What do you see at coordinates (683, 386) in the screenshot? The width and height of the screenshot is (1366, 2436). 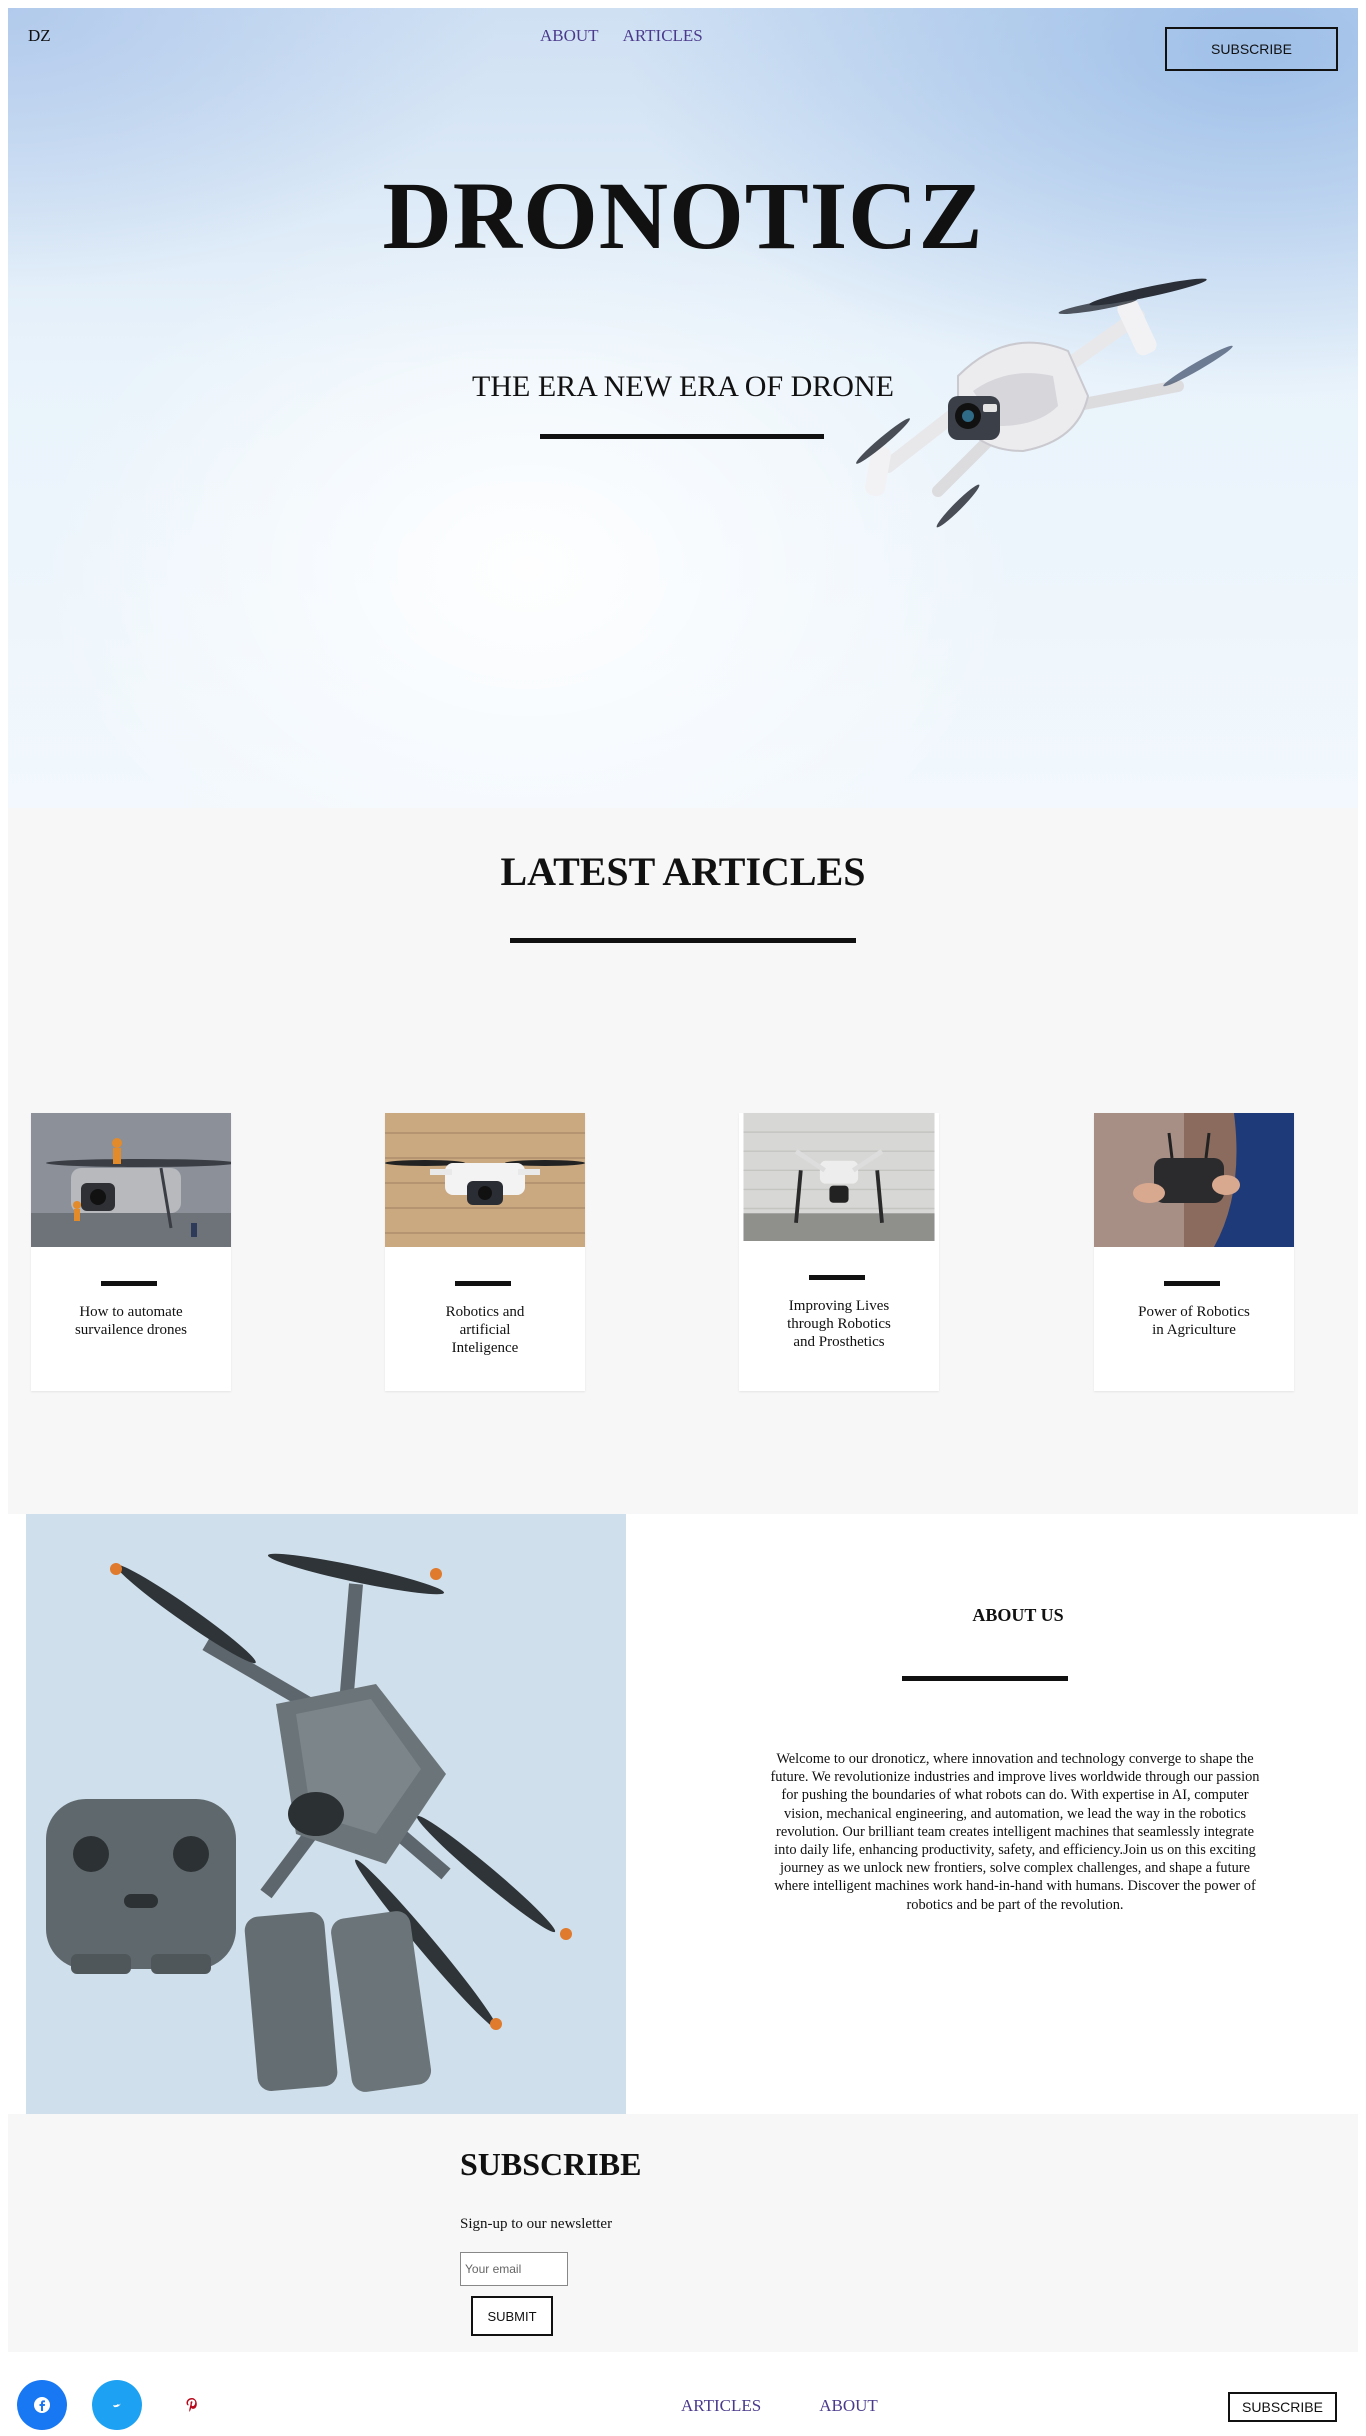 I see `hero-subtitle: THE ERA NEW ERA OF DRONE` at bounding box center [683, 386].